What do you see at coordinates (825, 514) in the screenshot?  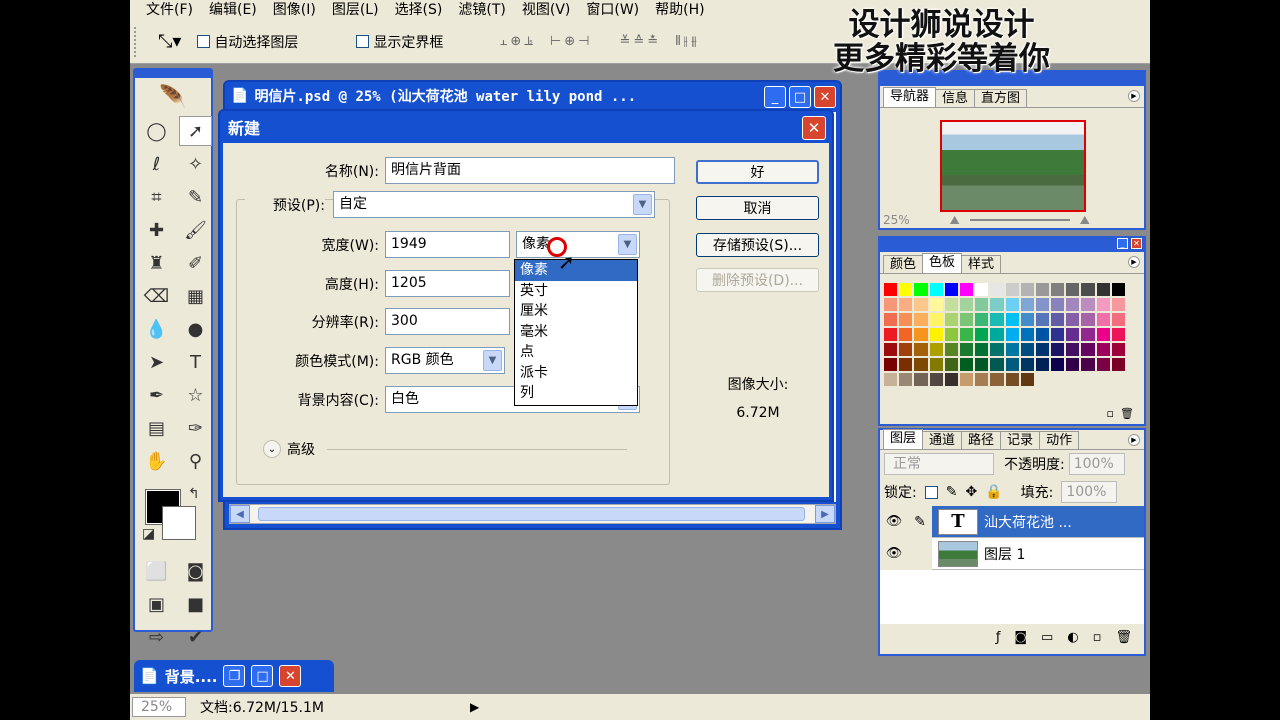 I see `scroll-right-icon: ▶` at bounding box center [825, 514].